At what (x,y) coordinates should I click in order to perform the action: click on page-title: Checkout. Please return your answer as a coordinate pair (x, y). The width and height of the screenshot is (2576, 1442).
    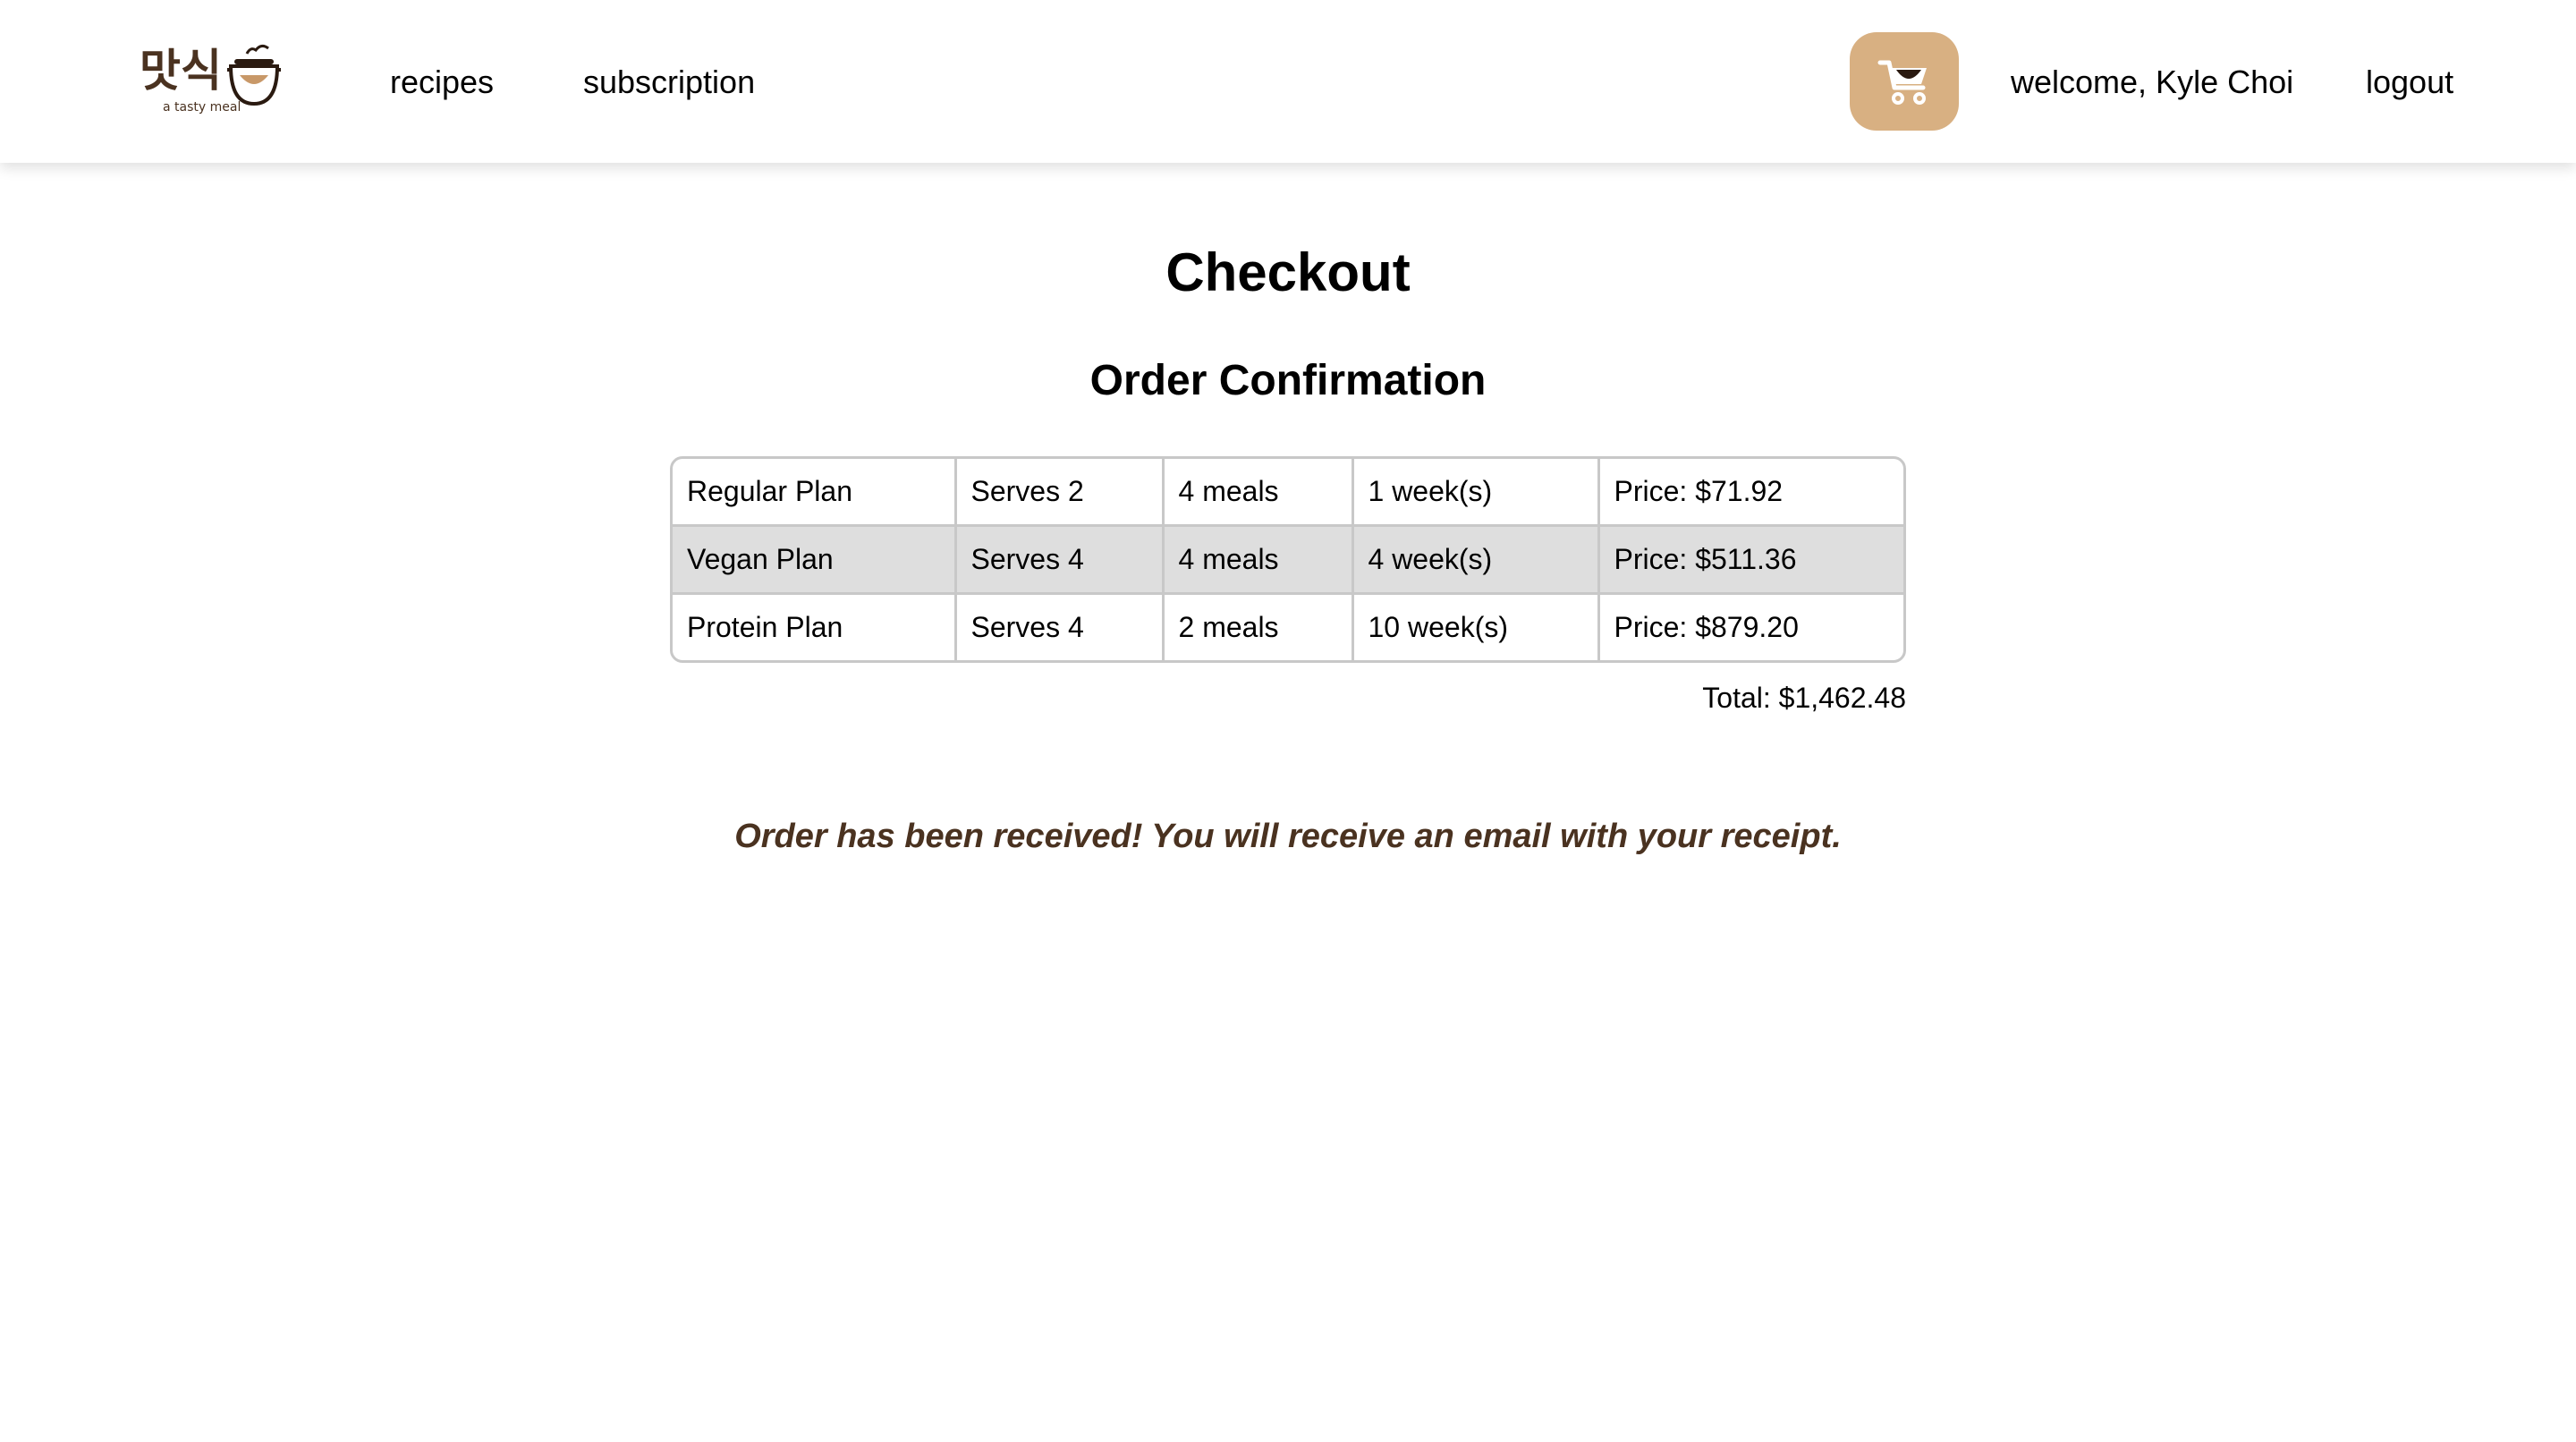
    Looking at the image, I should click on (1288, 272).